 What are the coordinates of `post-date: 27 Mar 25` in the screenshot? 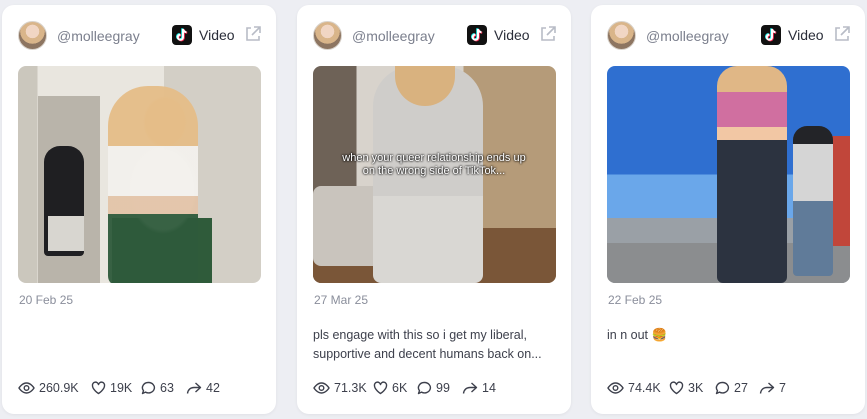 It's located at (341, 300).